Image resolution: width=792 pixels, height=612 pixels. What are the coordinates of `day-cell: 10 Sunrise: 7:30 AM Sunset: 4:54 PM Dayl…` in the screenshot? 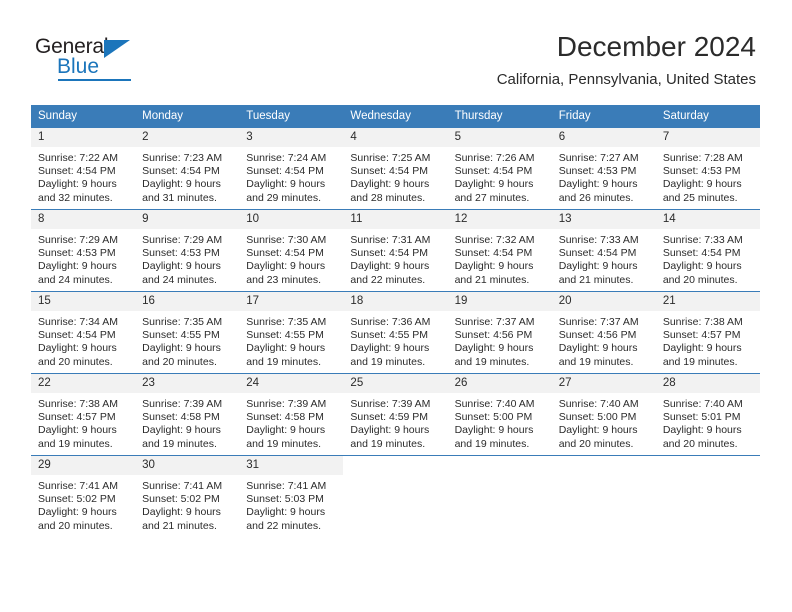 It's located at (291, 250).